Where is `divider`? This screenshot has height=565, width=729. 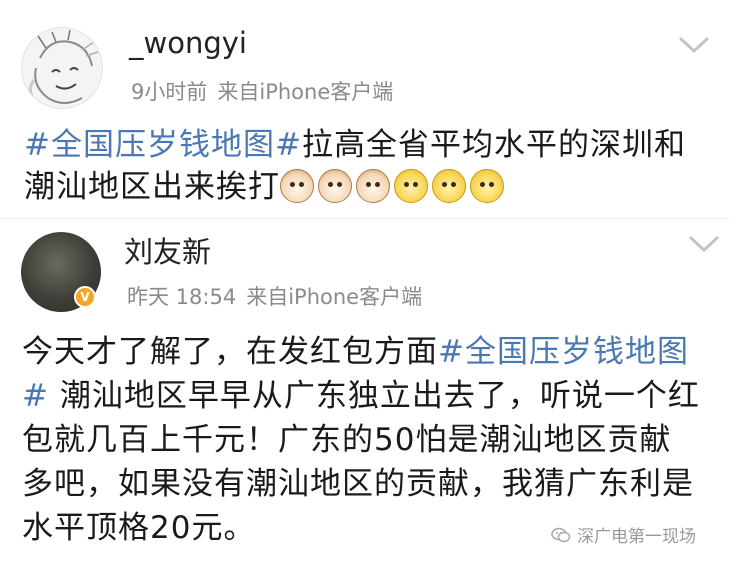 divider is located at coordinates (364, 218).